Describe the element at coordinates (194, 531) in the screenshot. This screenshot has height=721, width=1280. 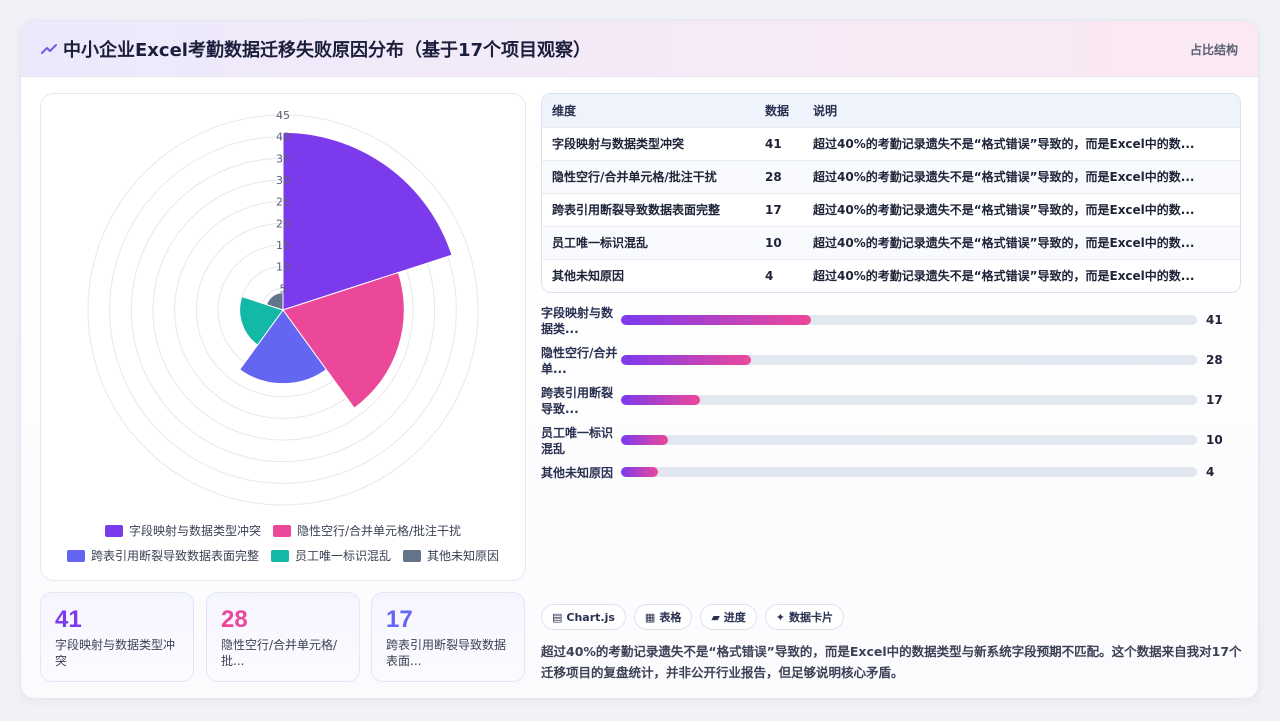
I see `legend-label: 字段映射与数据类型冲突` at that location.